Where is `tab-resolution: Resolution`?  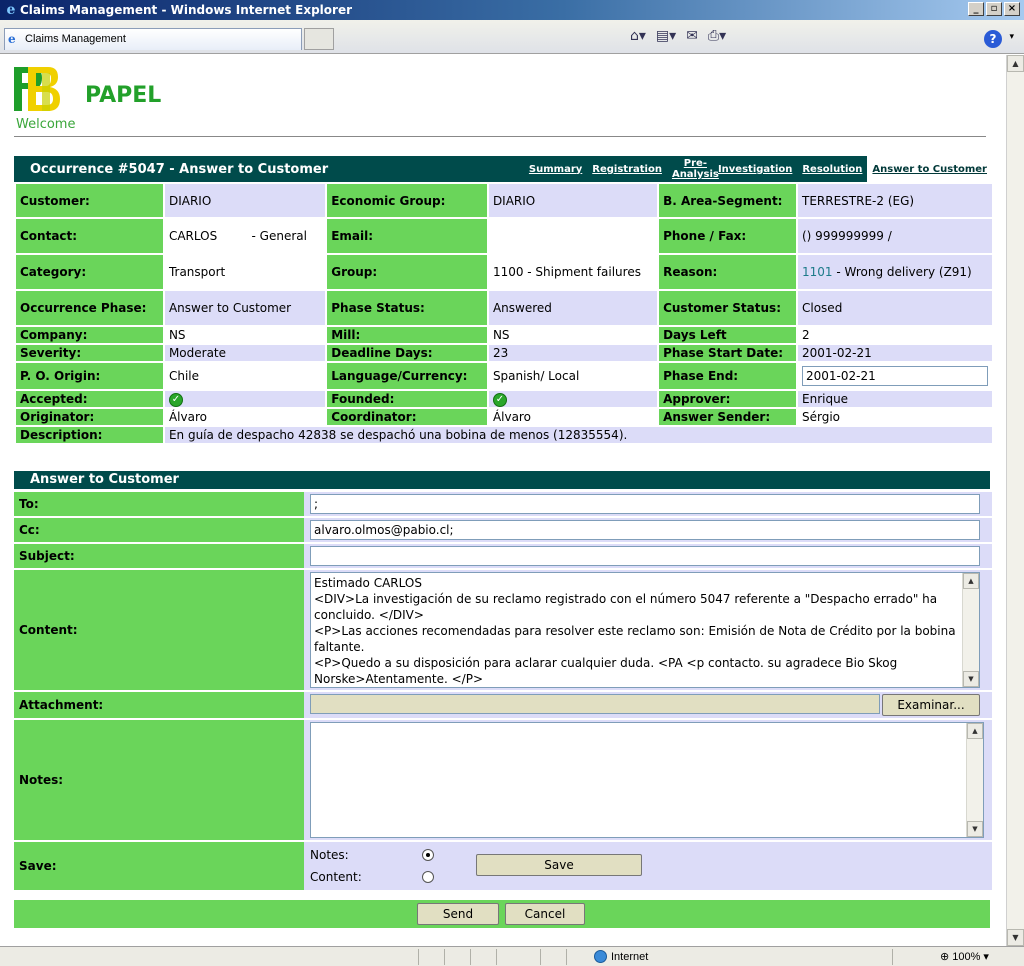
tab-resolution: Resolution is located at coordinates (832, 169).